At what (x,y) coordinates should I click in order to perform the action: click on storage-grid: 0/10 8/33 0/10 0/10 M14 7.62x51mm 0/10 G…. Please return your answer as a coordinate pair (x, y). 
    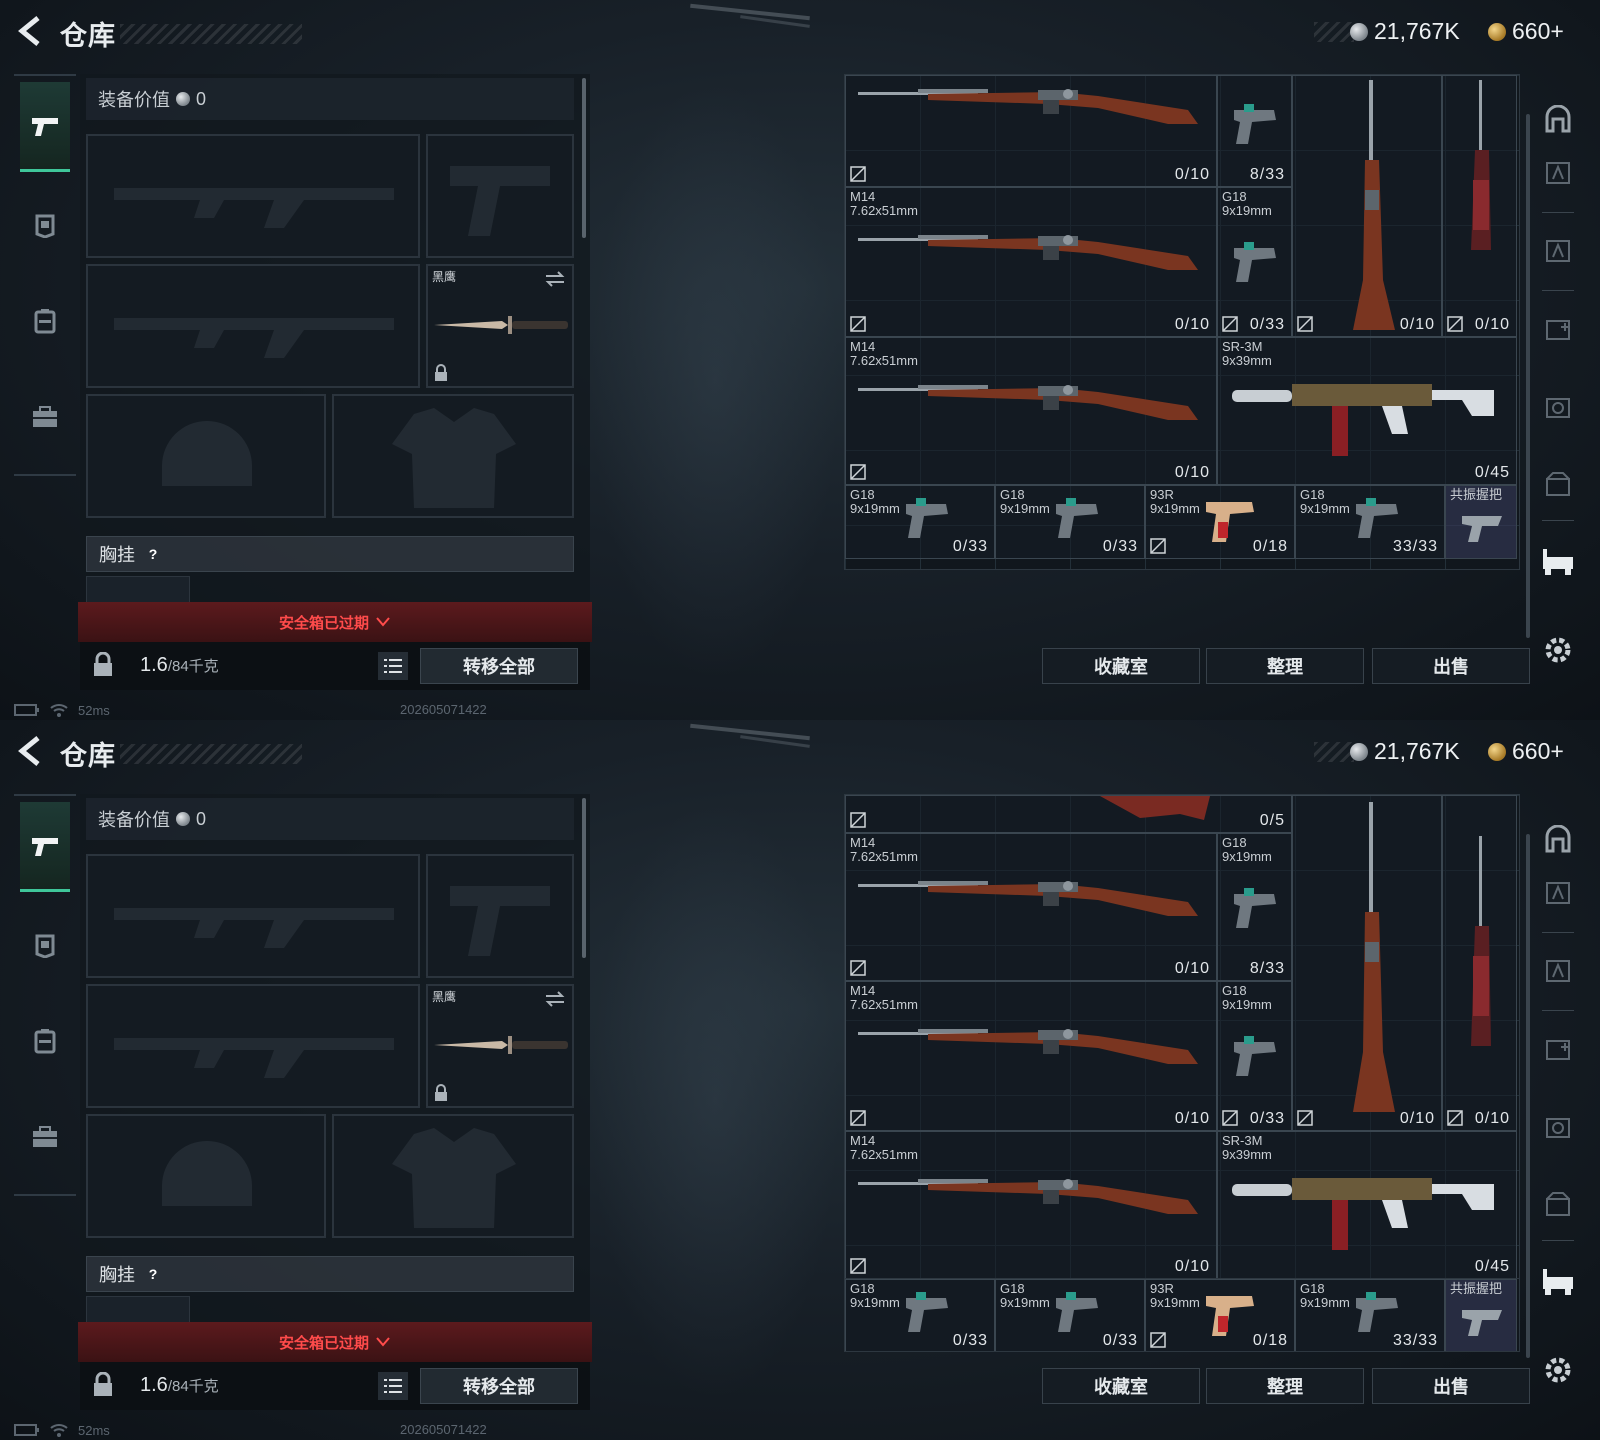
    Looking at the image, I should click on (1182, 322).